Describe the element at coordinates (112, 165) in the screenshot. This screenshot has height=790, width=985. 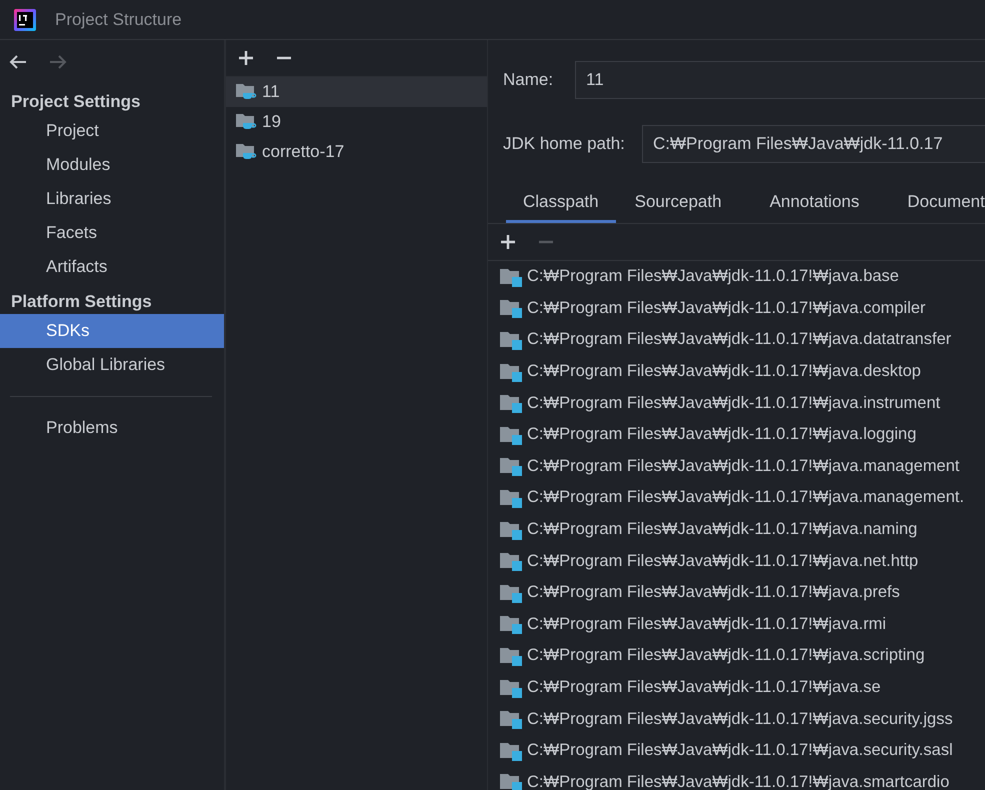
I see `sidebar-item: Modules` at that location.